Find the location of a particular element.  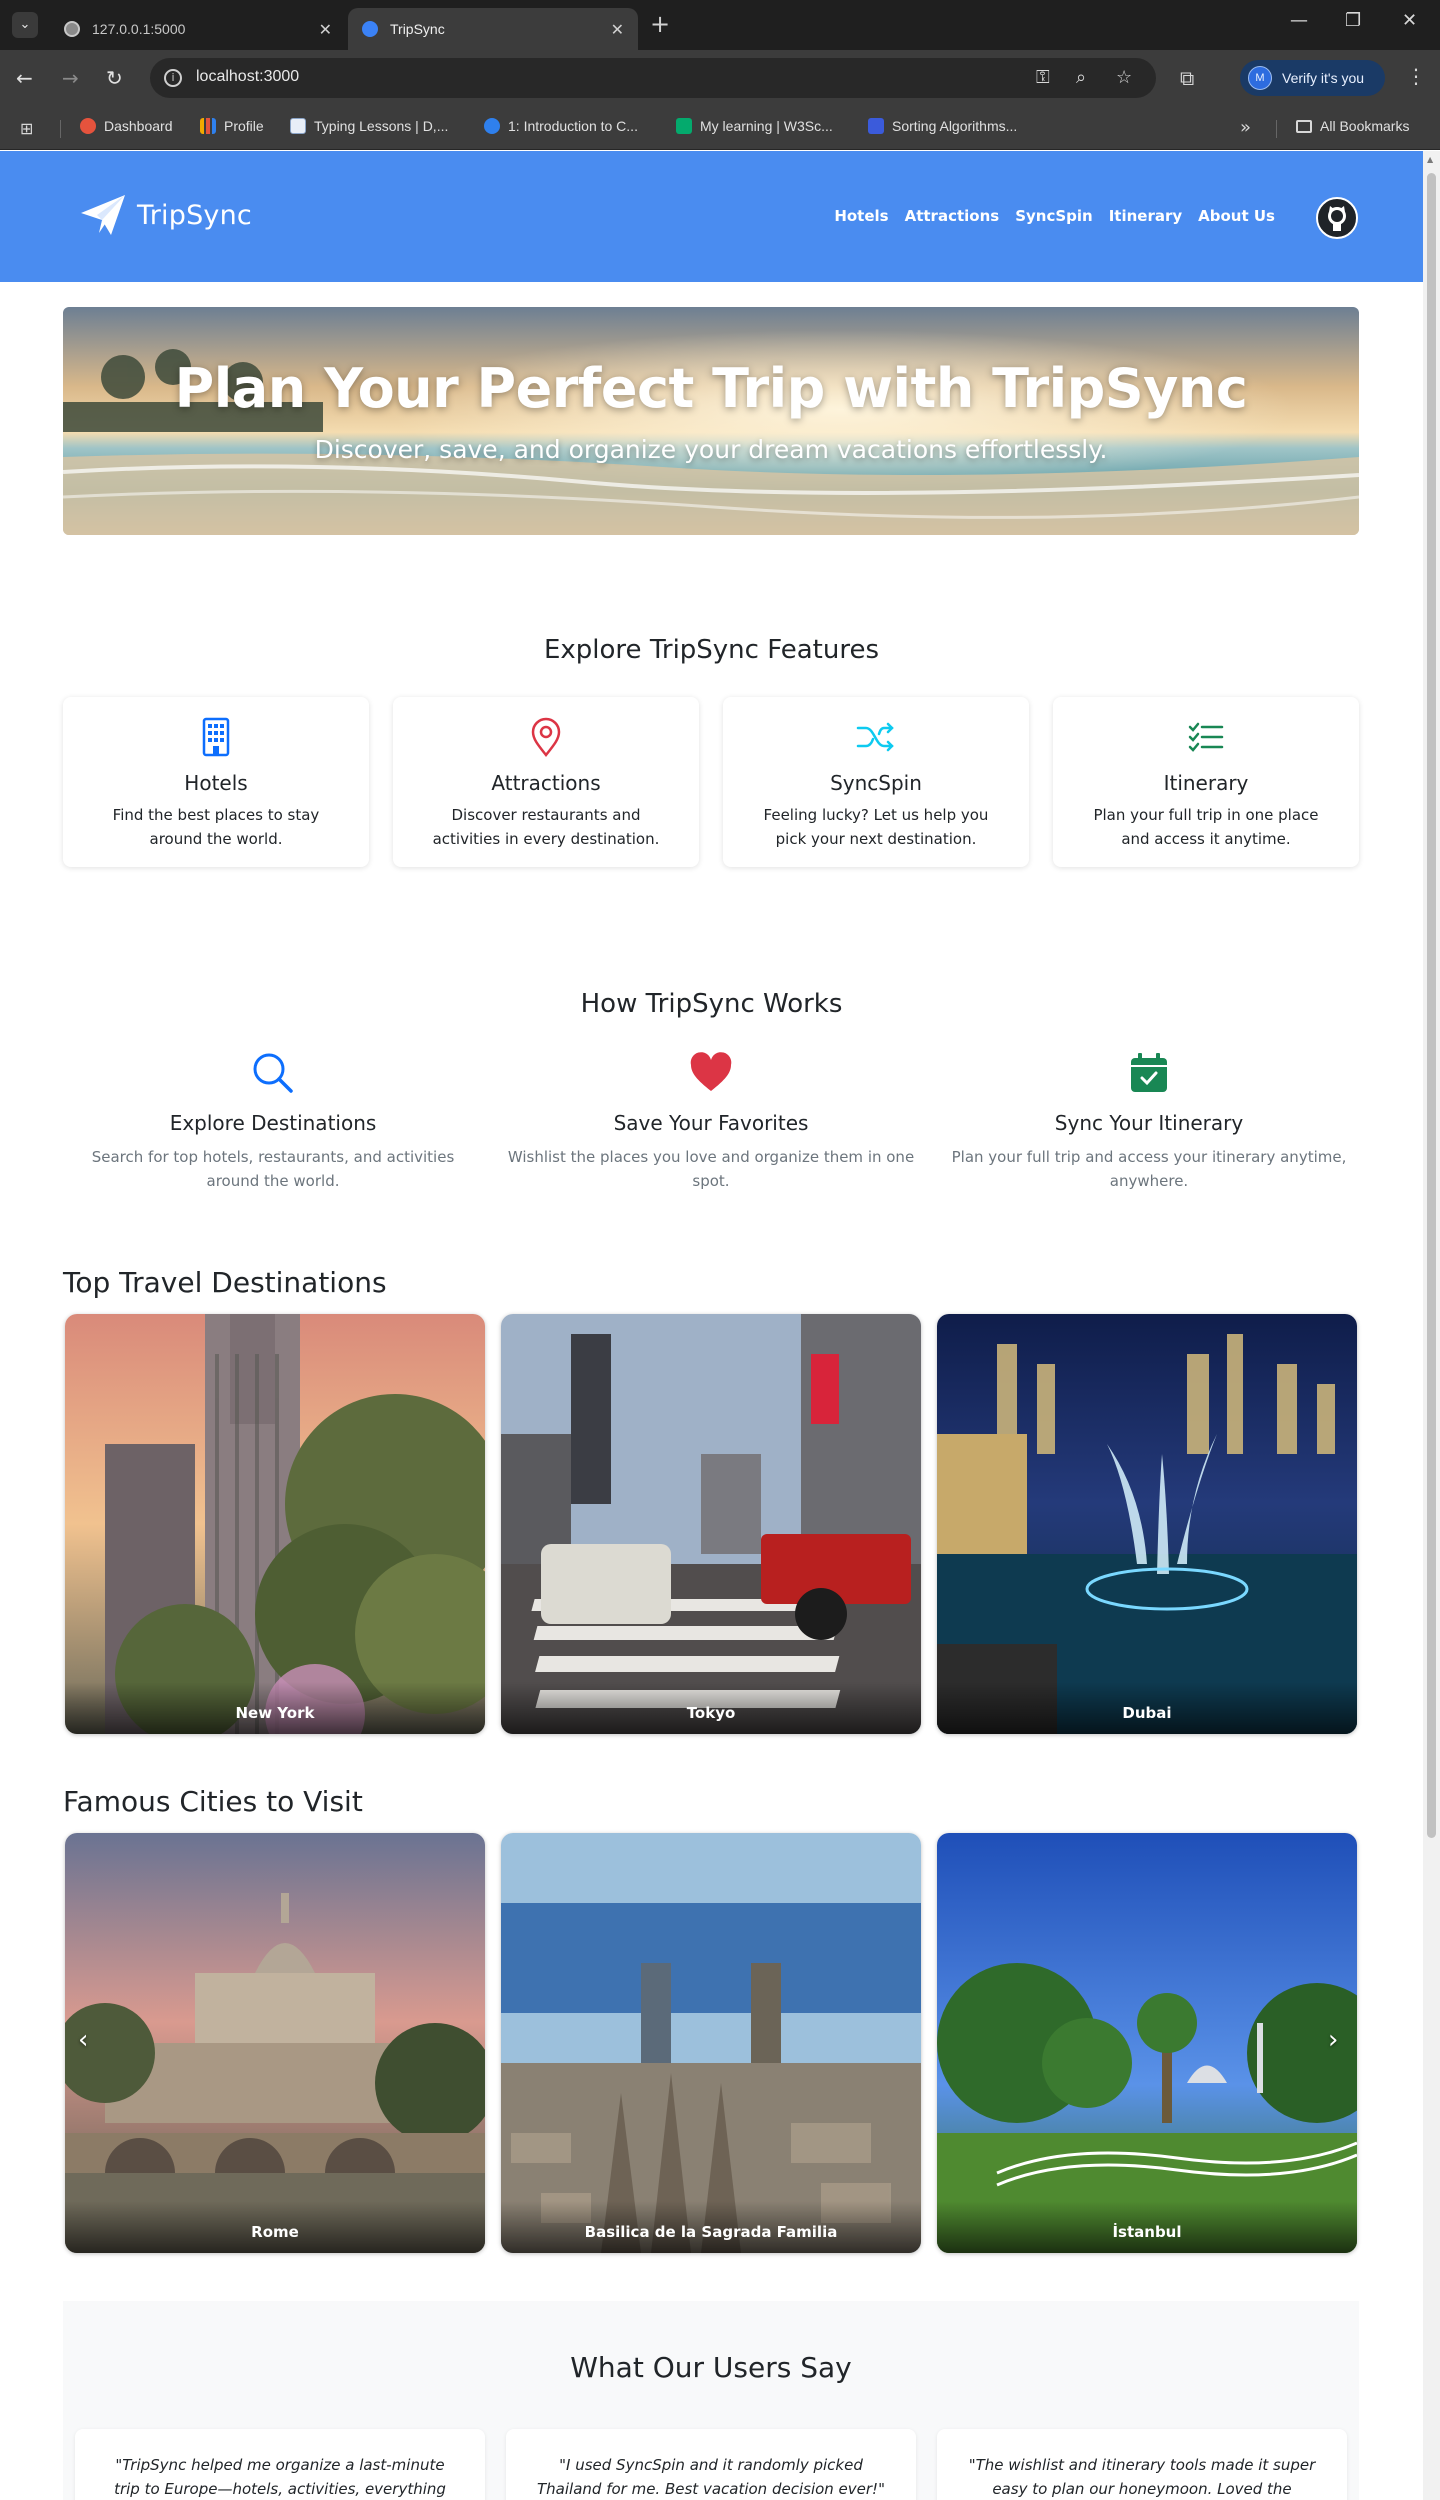

features-heading: Explore TripSync Features is located at coordinates (711, 650).